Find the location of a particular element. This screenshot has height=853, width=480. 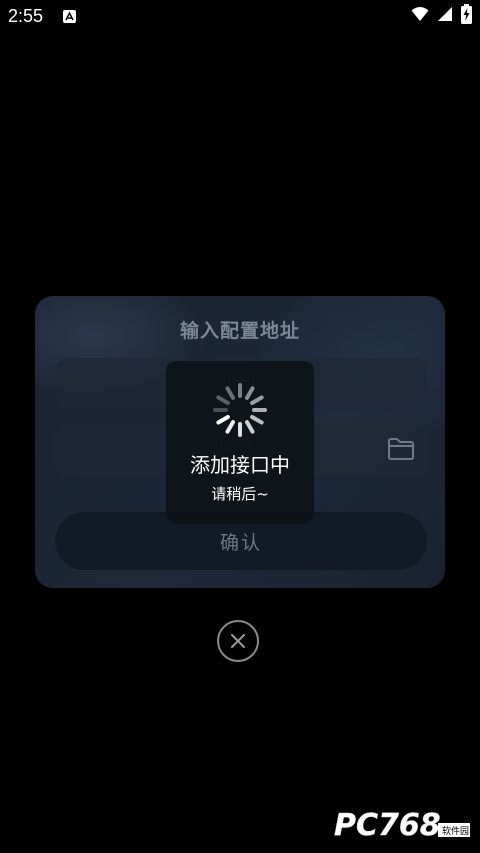

loading-spinner-icon is located at coordinates (240, 410).